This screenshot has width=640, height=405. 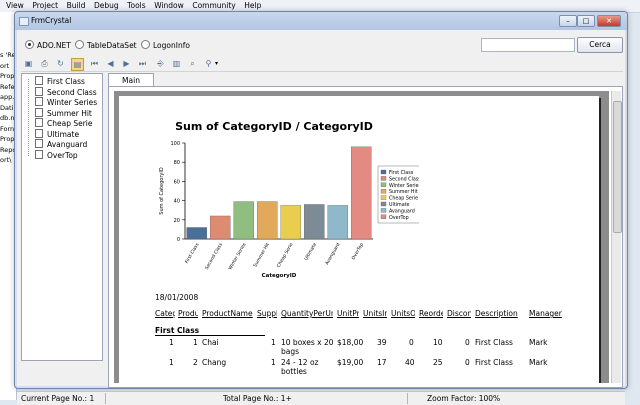 I want to click on toggle-tree-icon: ▤, so click(x=77, y=64).